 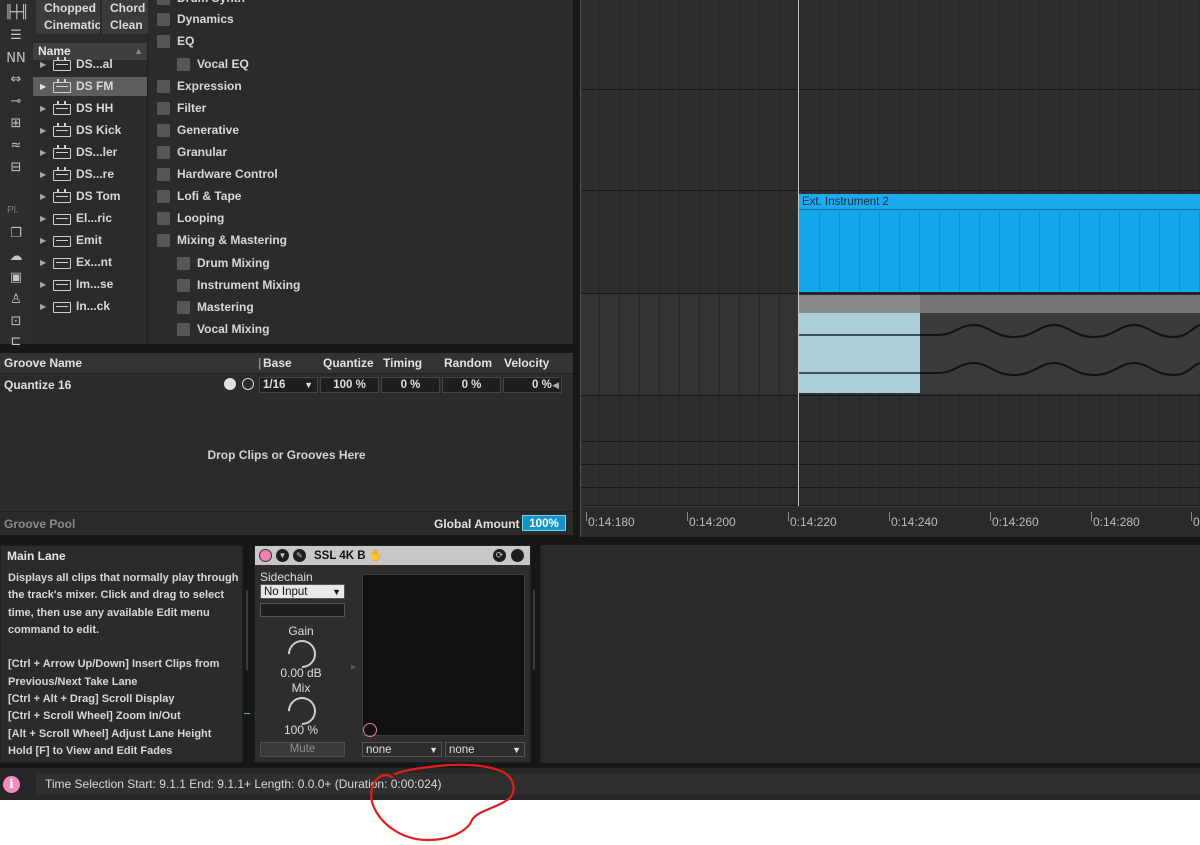 I want to click on audio-clip-body, so click(x=1059, y=353).